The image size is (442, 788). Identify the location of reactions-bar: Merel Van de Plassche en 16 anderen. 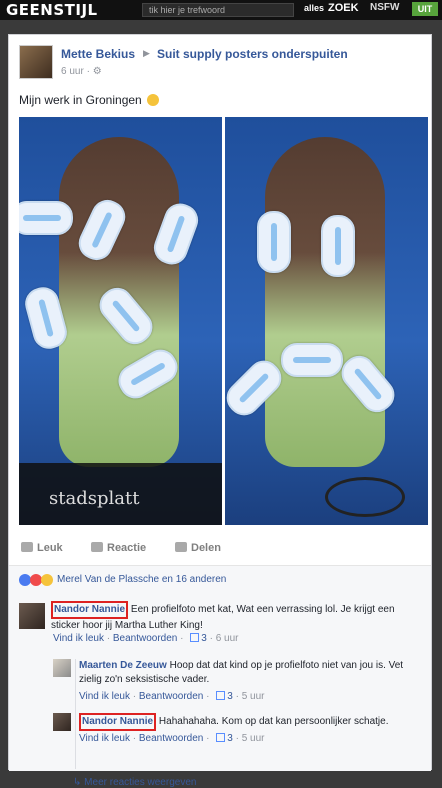
(220, 579).